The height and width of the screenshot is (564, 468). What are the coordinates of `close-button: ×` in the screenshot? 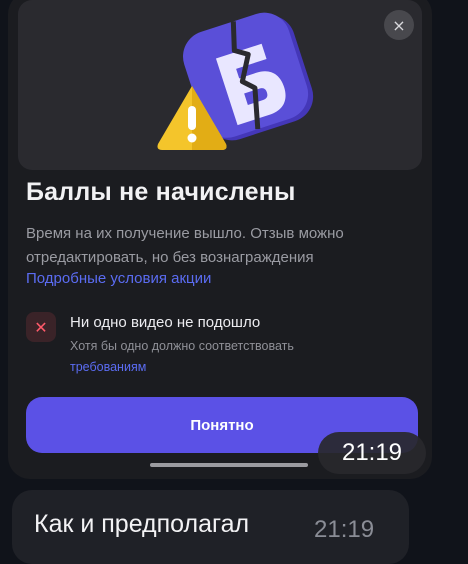 It's located at (399, 25).